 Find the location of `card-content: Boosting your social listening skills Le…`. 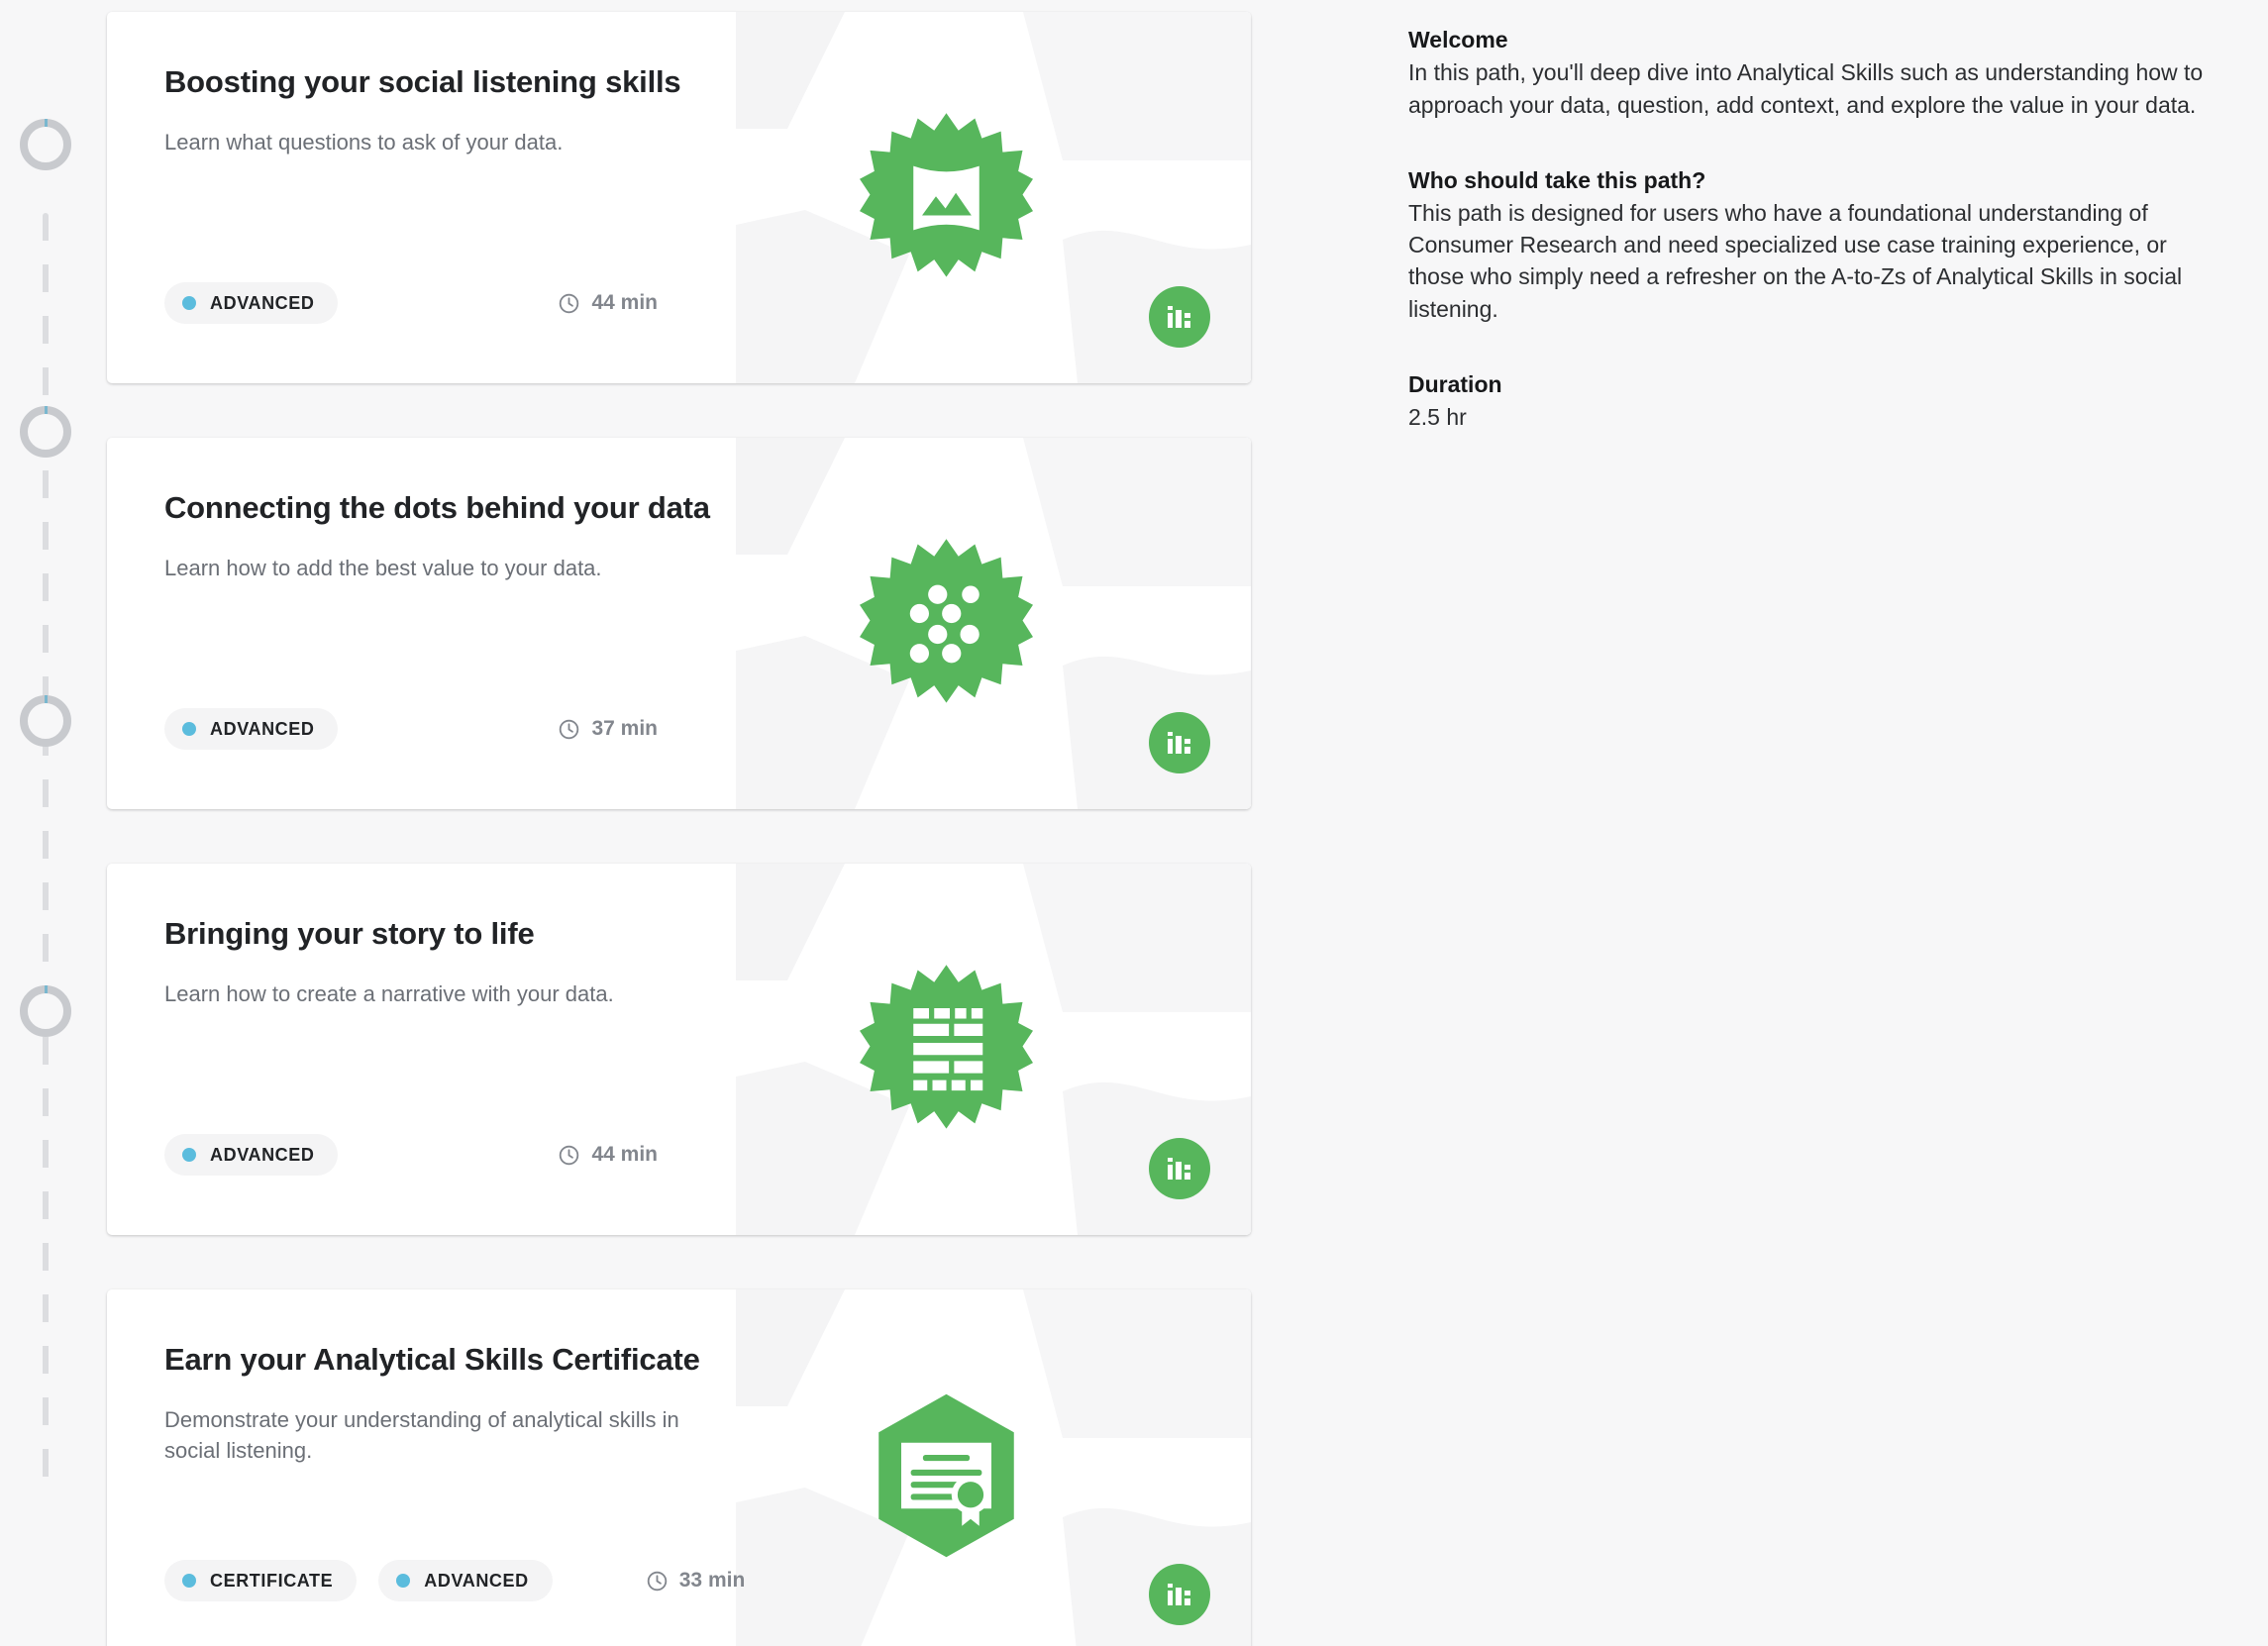

card-content: Boosting your social listening skills Le… is located at coordinates (429, 198).